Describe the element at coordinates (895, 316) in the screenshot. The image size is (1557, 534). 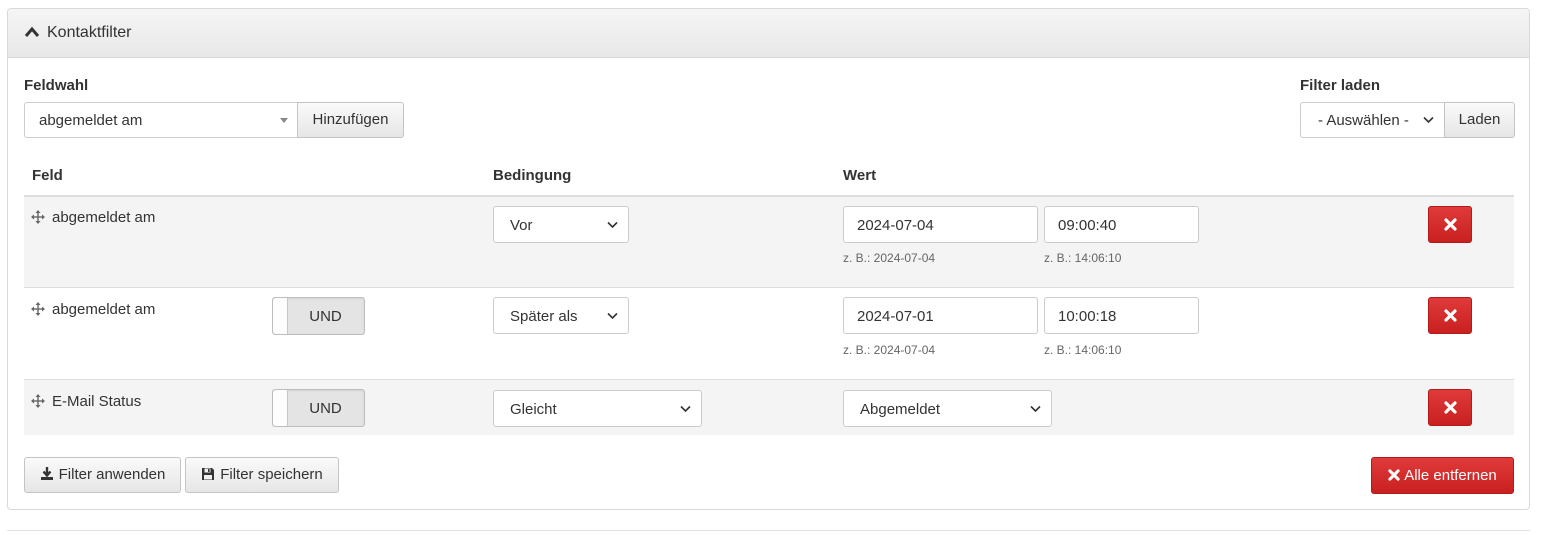
I see `date-value: 2024-07-01` at that location.